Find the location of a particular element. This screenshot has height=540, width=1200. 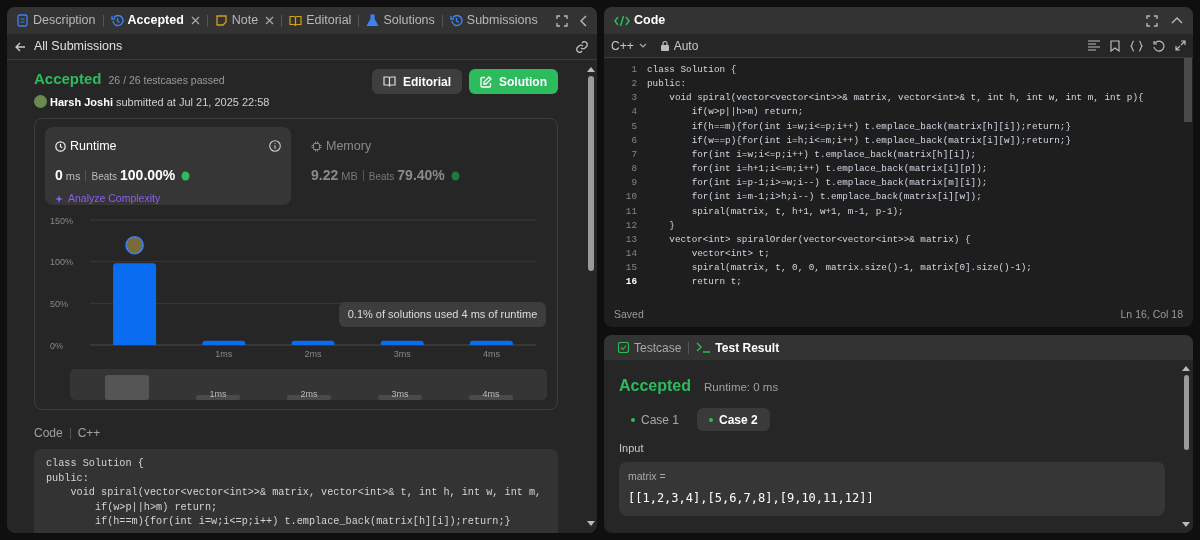

tab: Editorial is located at coordinates (320, 20).